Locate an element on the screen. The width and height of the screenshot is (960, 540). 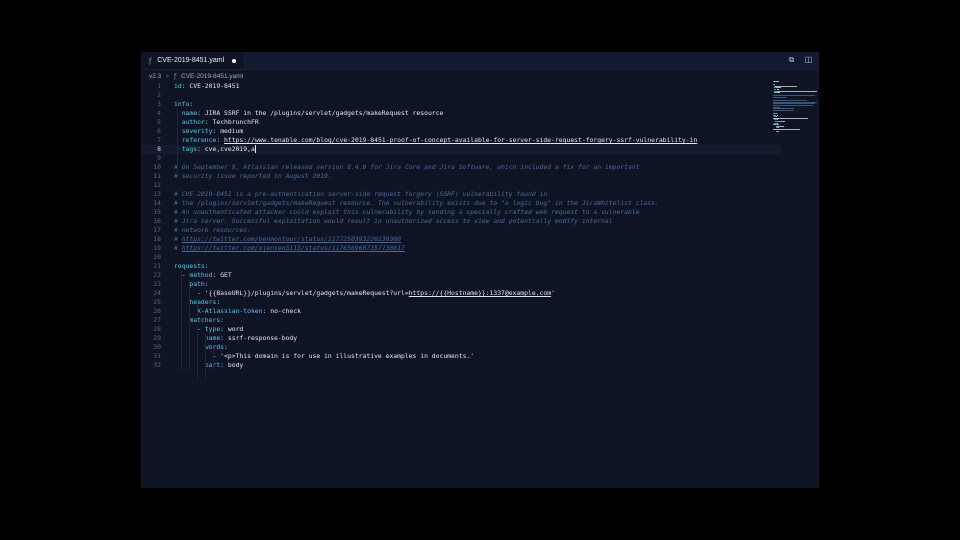
line-number: 6 is located at coordinates (159, 131).